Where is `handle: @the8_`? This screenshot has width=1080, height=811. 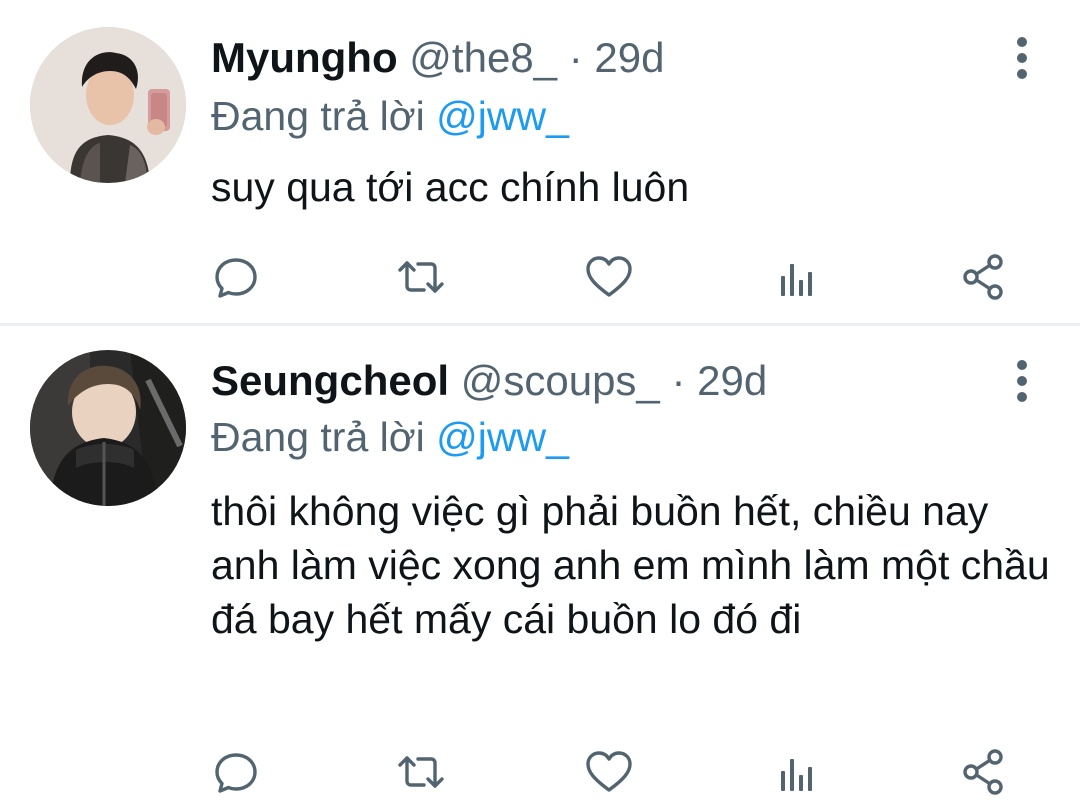 handle: @the8_ is located at coordinates (483, 57).